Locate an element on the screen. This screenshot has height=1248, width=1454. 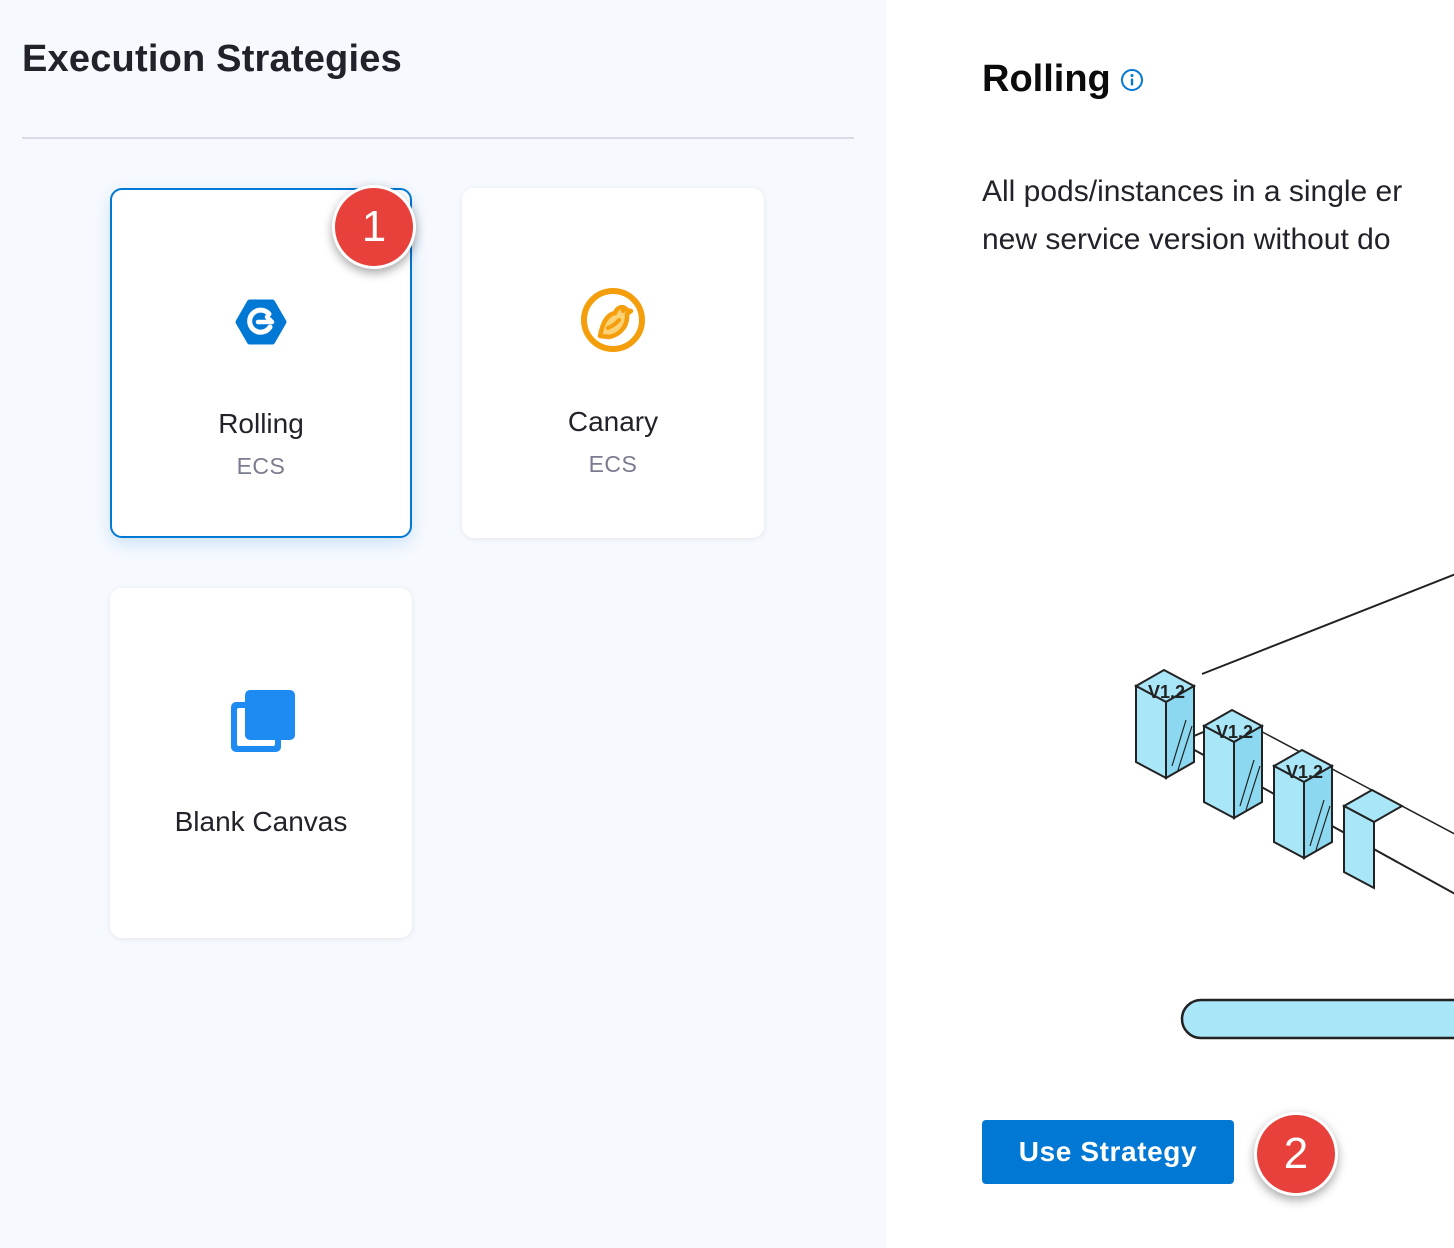
use-strategy-button: Use Strategy is located at coordinates (1108, 1152).